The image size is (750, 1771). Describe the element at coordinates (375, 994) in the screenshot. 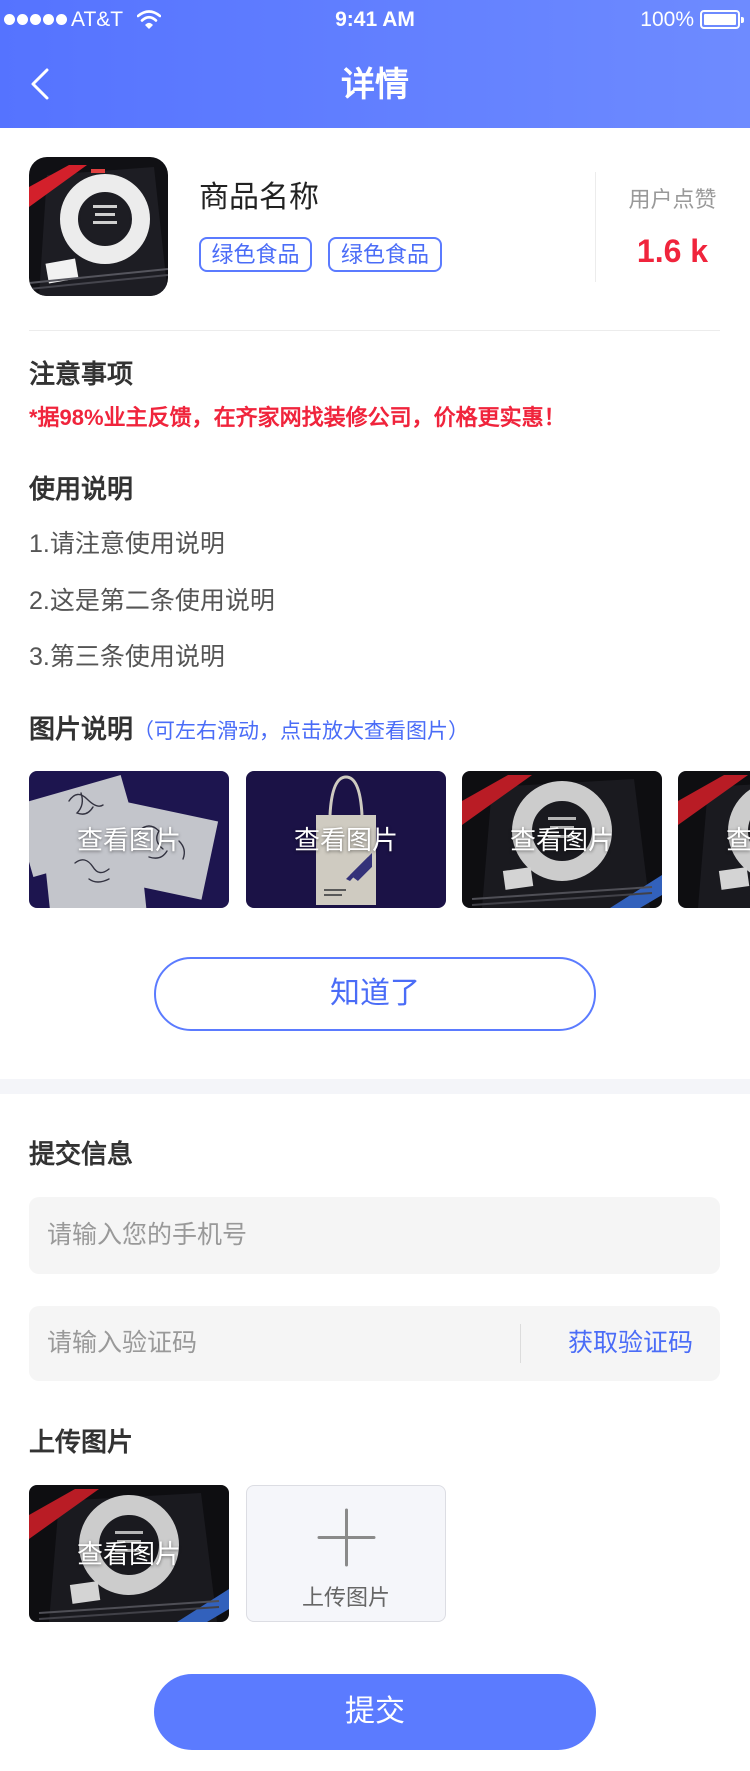

I see `confirm-button: 知道了` at that location.